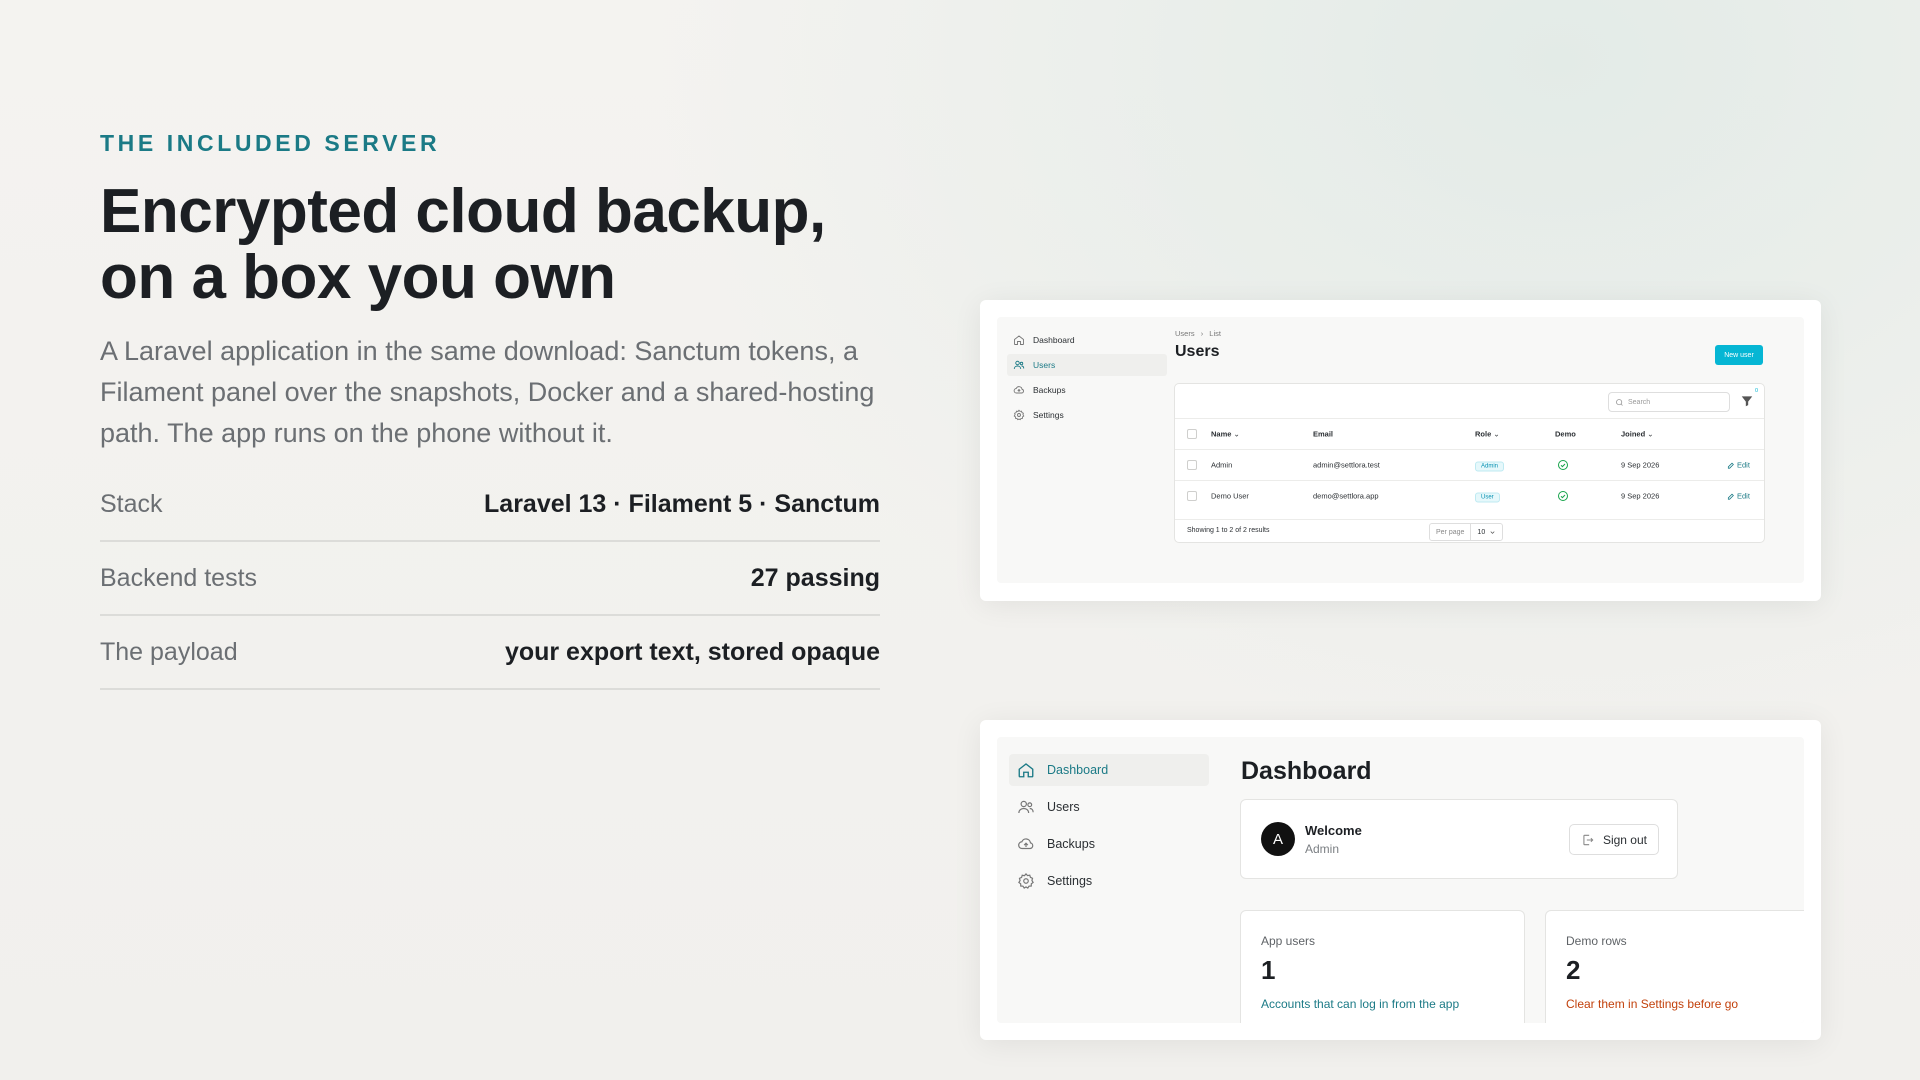  I want to click on sign-out-button: Sign out, so click(1613, 839).